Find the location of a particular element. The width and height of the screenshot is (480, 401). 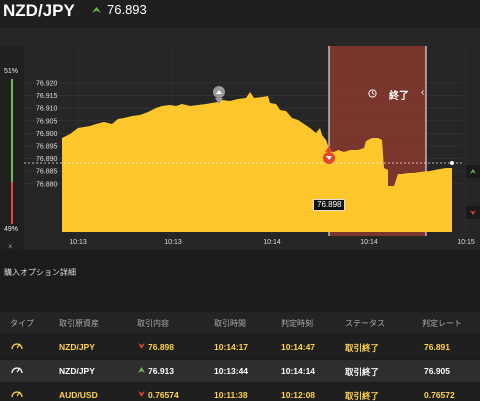

timer-icon is located at coordinates (372, 93).